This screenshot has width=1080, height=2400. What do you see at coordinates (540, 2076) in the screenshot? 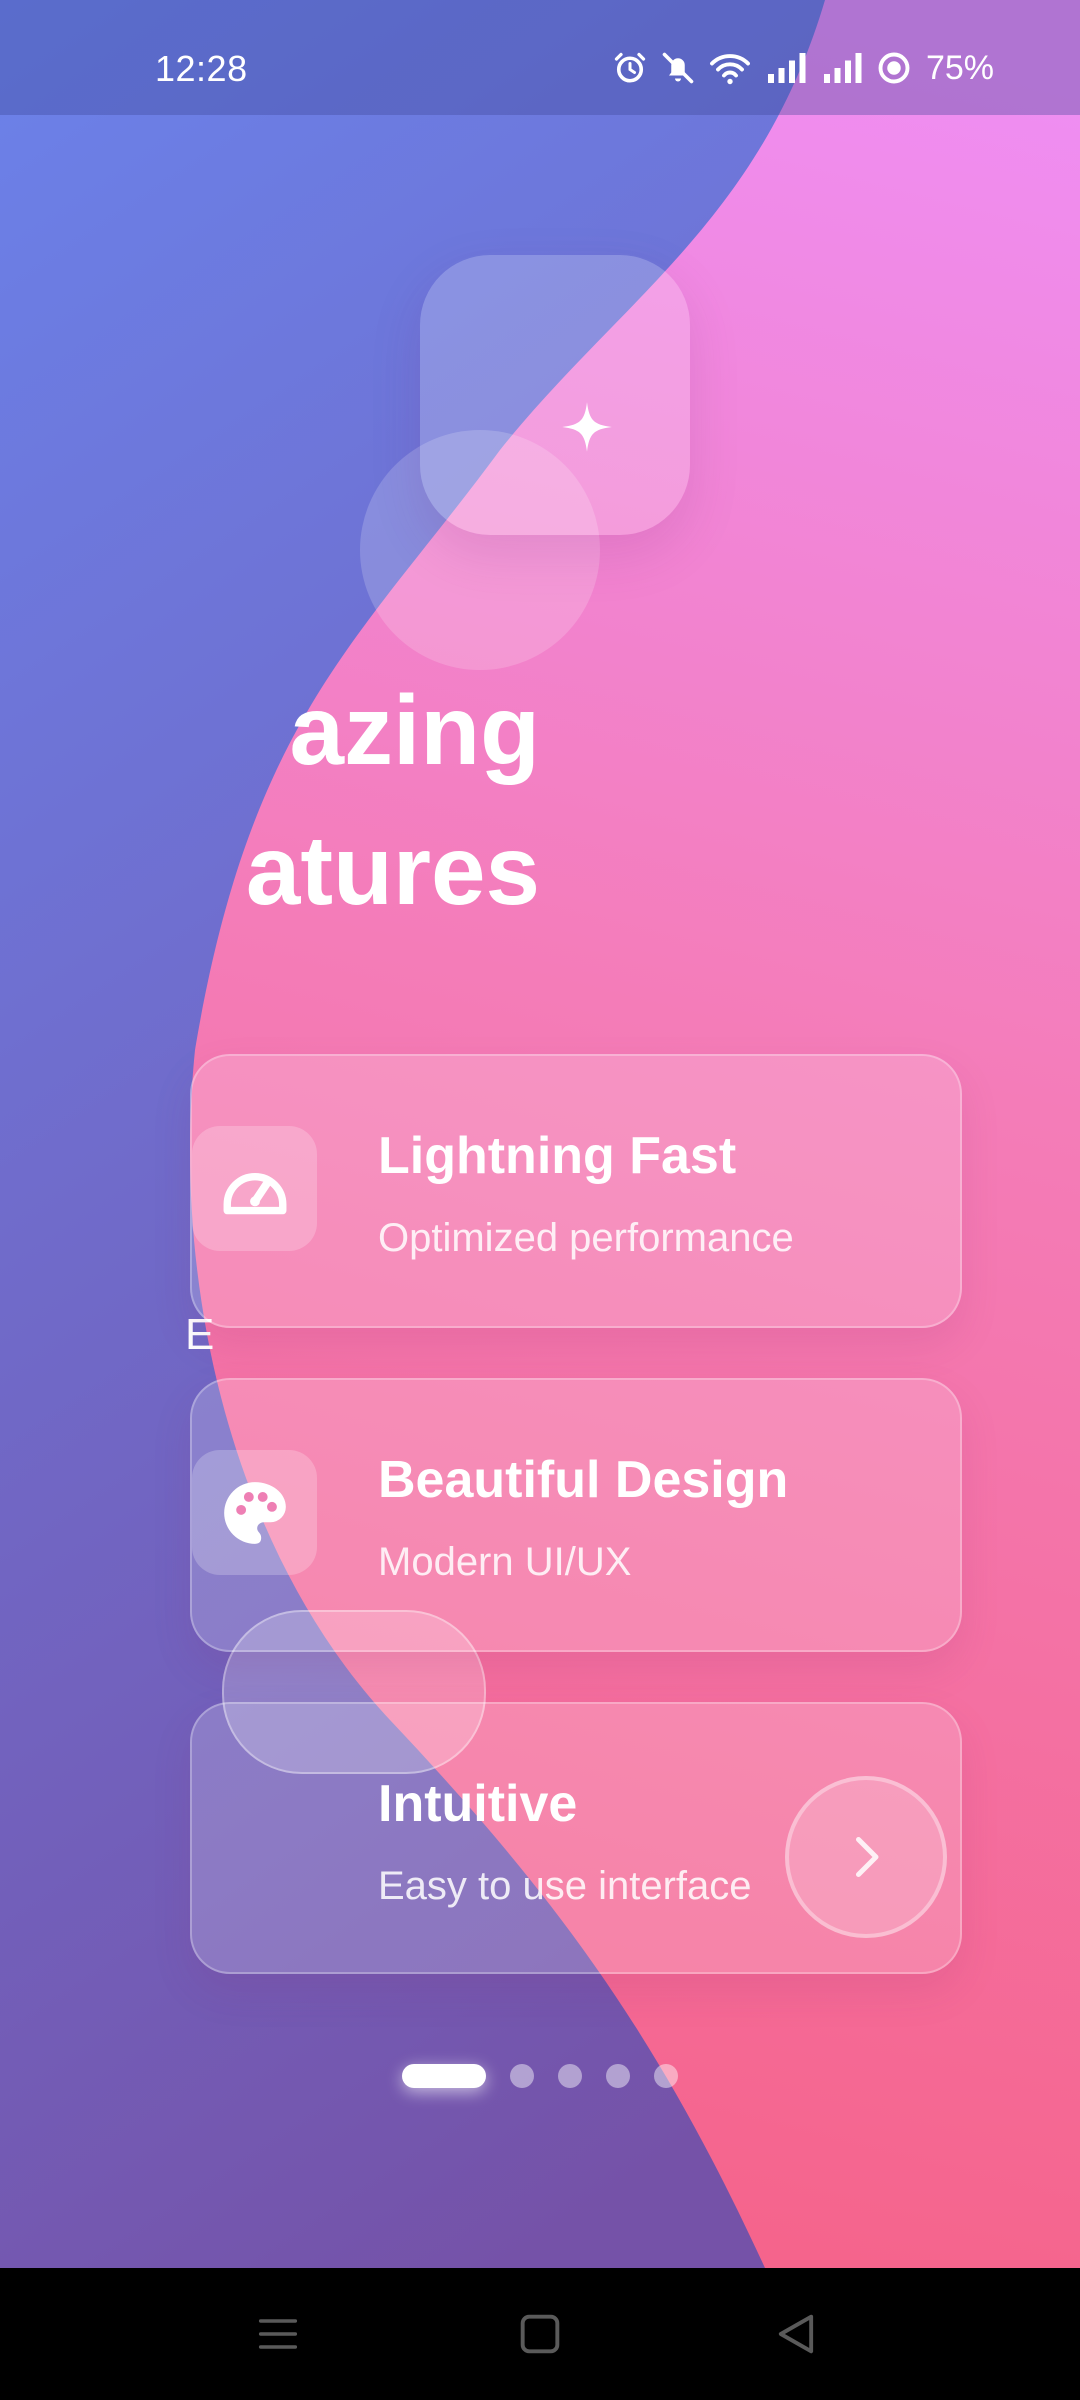
I see `page-indicator` at bounding box center [540, 2076].